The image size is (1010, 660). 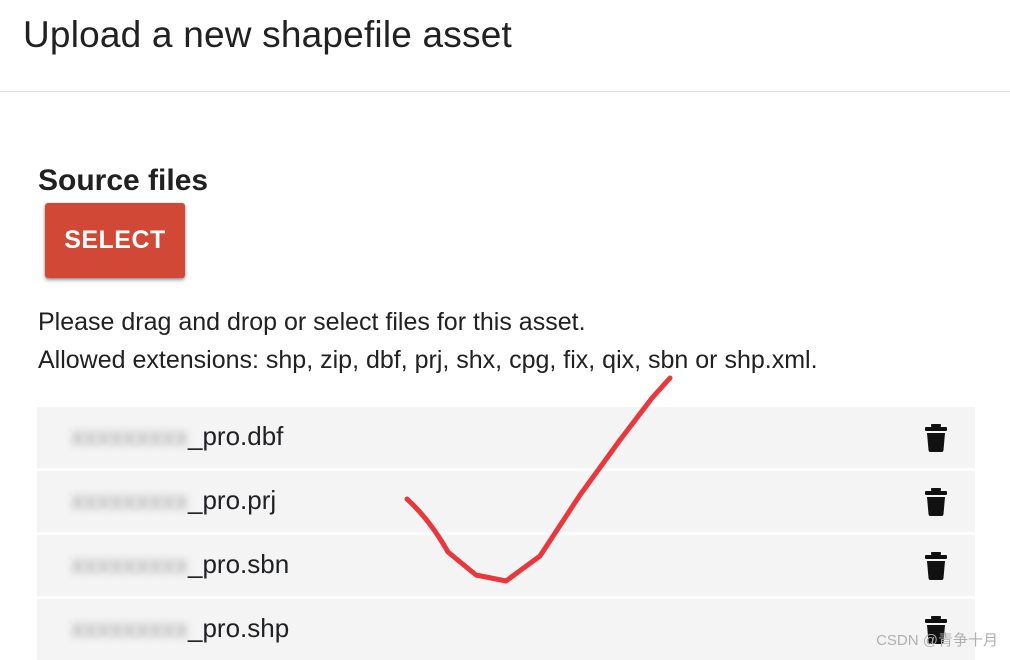 What do you see at coordinates (267, 34) in the screenshot?
I see `dialog-title: Upload a new shapefile asset` at bounding box center [267, 34].